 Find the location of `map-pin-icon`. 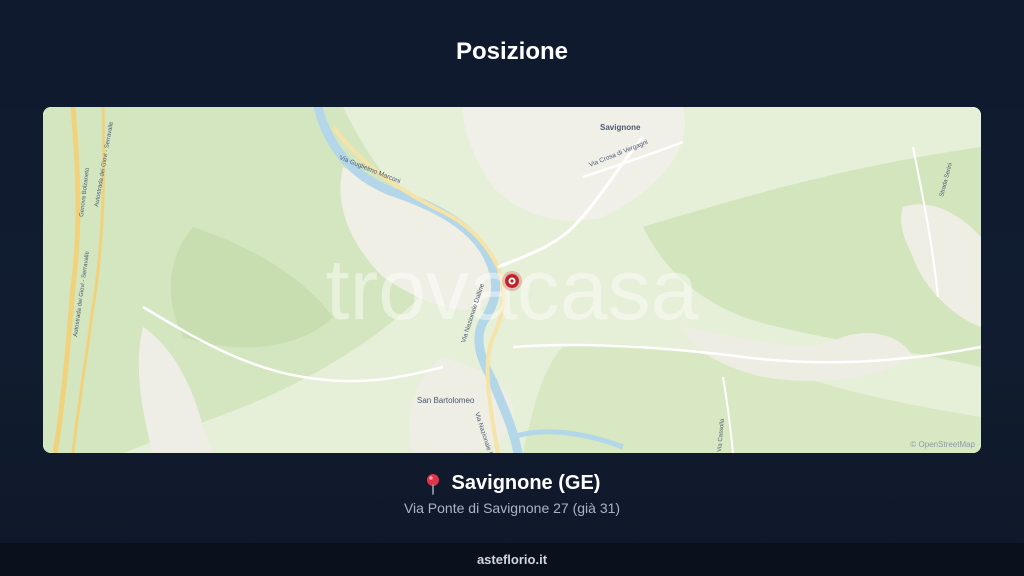

map-pin-icon is located at coordinates (512, 281).